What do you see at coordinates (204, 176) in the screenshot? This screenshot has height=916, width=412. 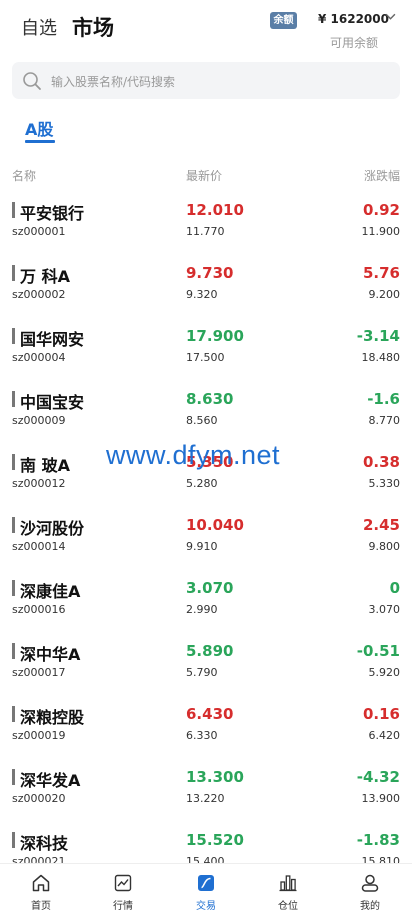 I see `column-header-price: 最新价` at bounding box center [204, 176].